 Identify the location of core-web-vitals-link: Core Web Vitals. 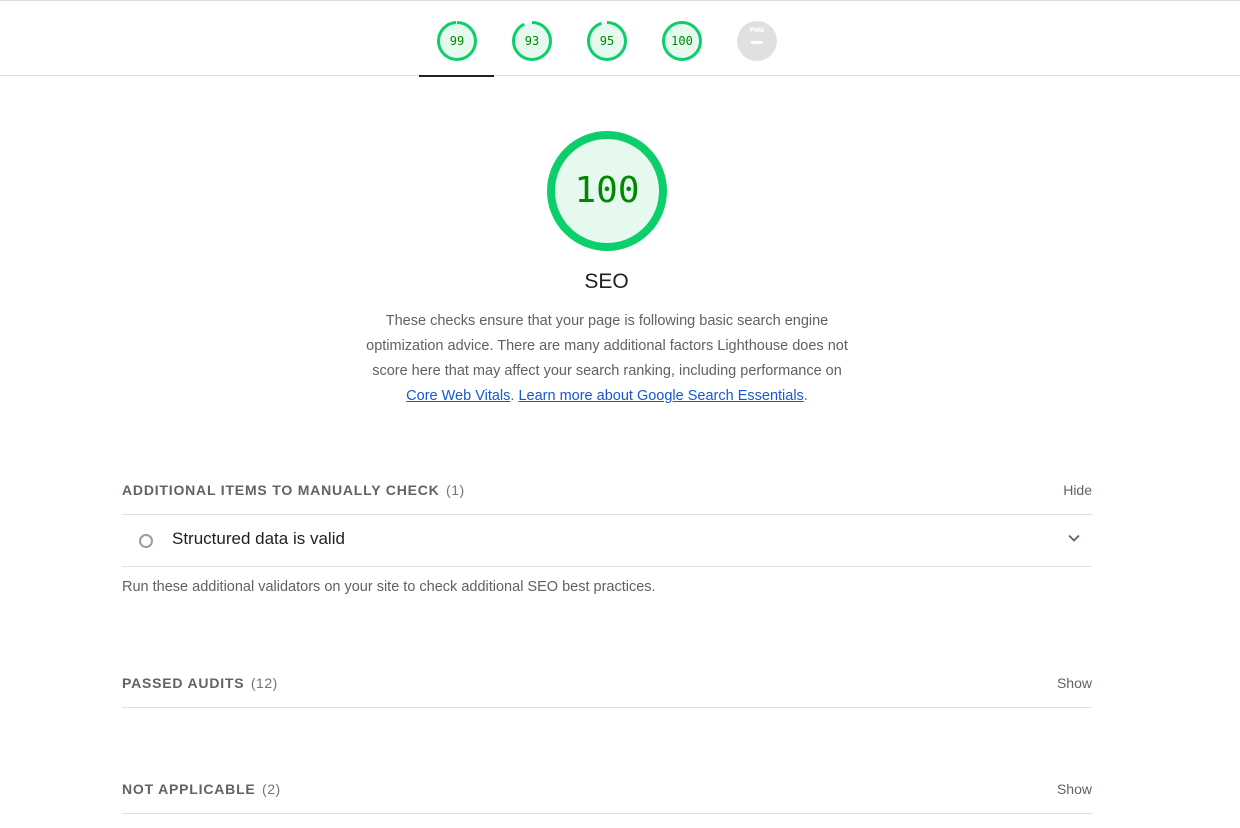
(458, 396).